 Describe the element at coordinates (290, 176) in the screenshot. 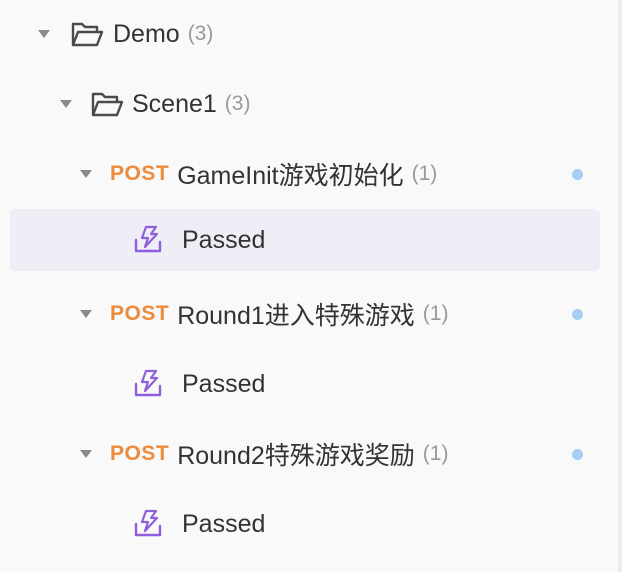

I see `api-label: GameInit游戏初始化` at that location.